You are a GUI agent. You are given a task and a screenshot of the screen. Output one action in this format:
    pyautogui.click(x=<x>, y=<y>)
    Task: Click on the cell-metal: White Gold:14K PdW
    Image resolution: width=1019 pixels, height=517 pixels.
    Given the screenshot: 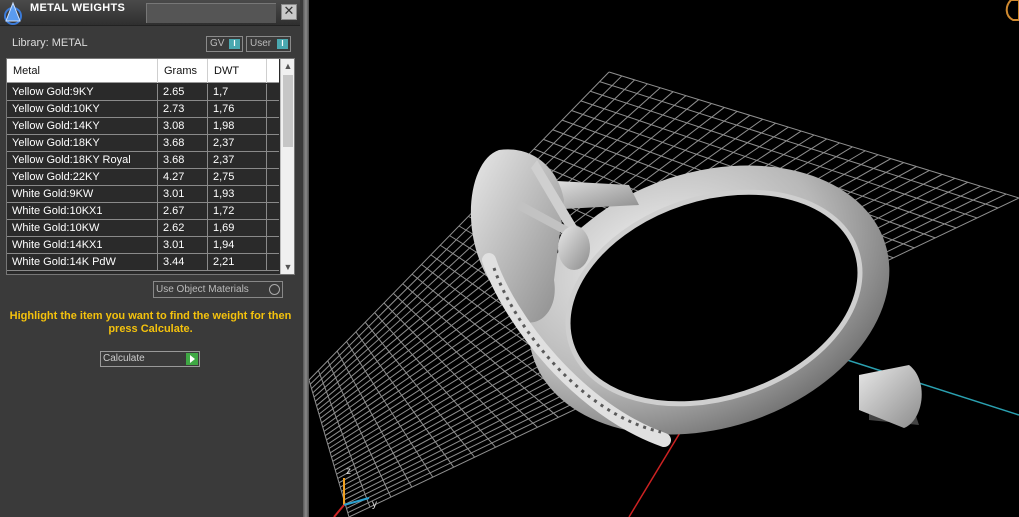 What is the action you would take?
    pyautogui.click(x=82, y=262)
    